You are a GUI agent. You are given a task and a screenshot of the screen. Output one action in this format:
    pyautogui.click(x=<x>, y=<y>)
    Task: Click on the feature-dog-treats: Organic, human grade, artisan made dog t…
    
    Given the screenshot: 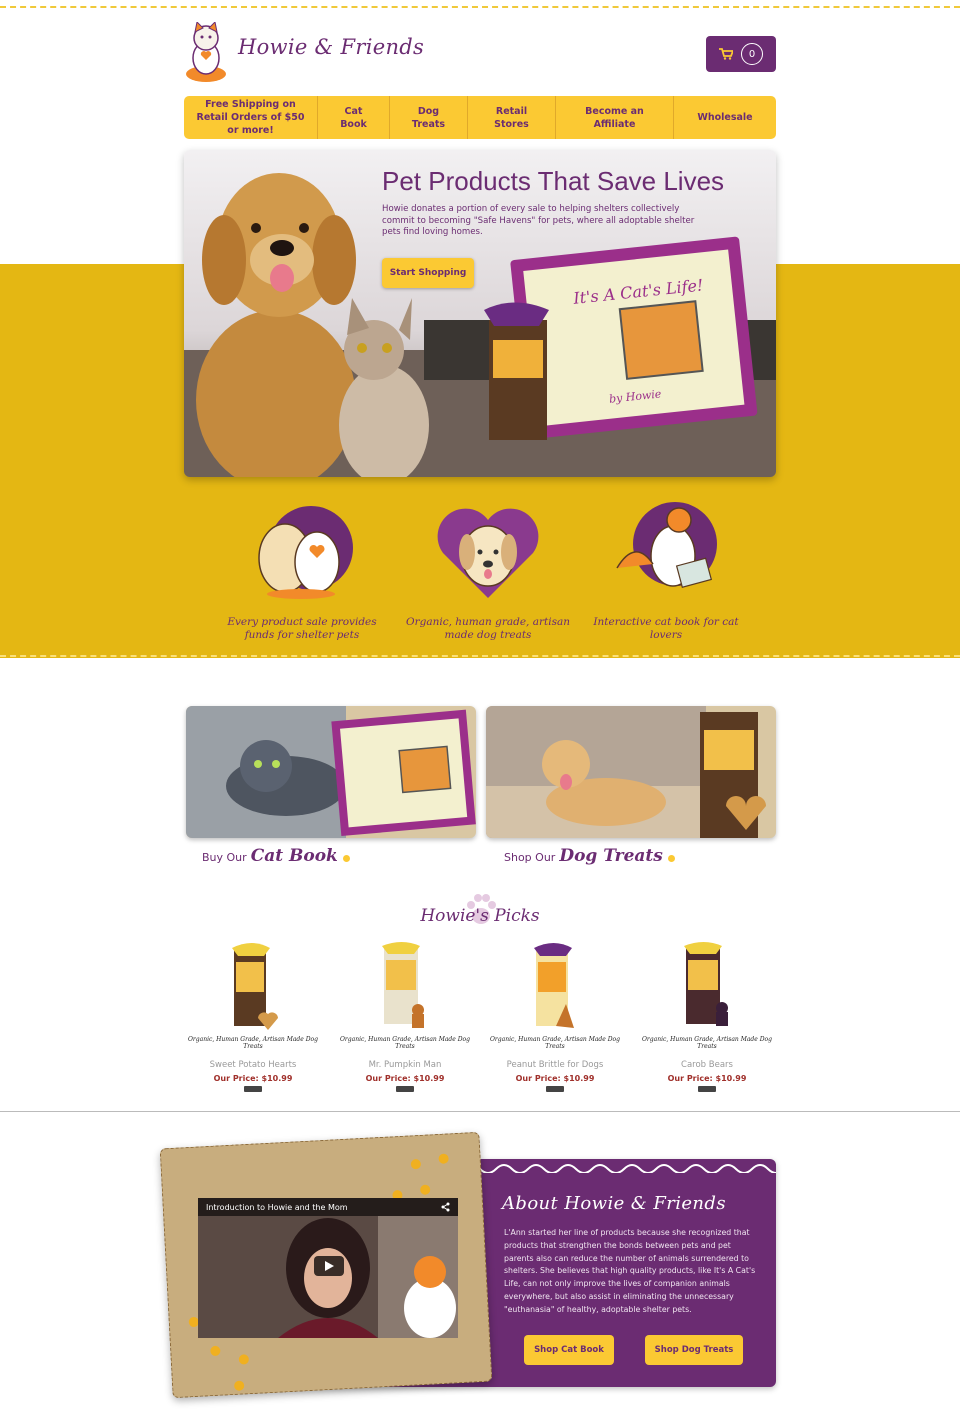 What is the action you would take?
    pyautogui.click(x=488, y=570)
    